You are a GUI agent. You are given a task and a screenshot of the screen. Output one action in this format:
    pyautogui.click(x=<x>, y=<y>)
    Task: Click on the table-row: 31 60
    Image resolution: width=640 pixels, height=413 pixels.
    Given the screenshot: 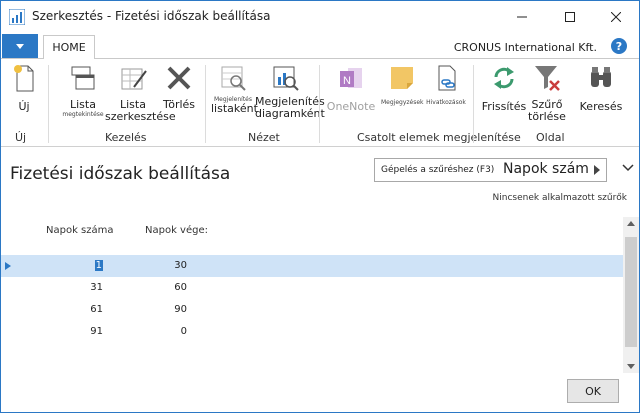 What is the action you would take?
    pyautogui.click(x=312, y=288)
    